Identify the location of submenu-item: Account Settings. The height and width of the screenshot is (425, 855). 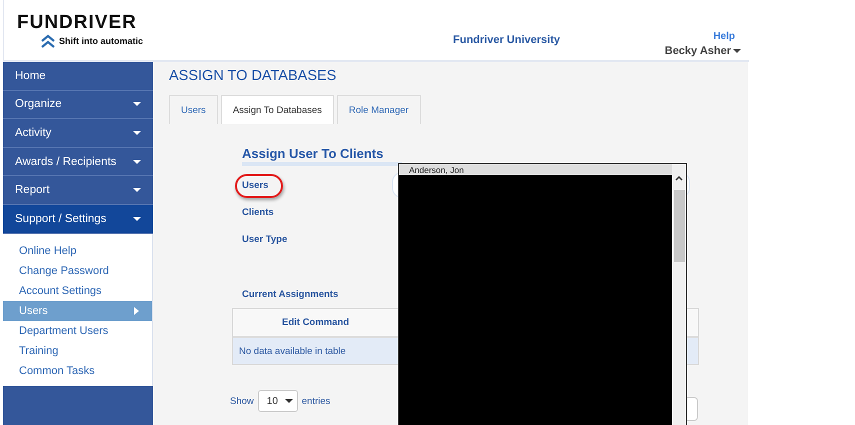
(77, 290).